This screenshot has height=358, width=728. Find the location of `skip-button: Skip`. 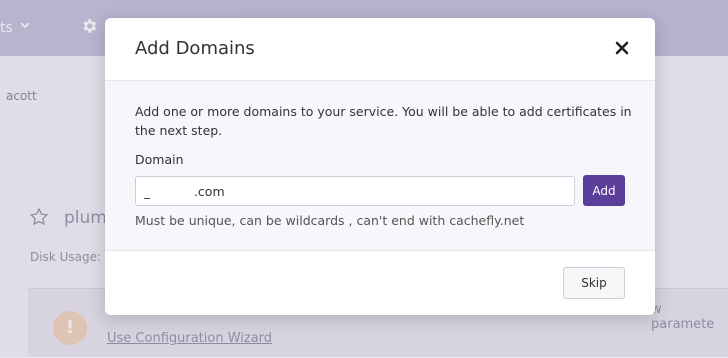

skip-button: Skip is located at coordinates (594, 283).